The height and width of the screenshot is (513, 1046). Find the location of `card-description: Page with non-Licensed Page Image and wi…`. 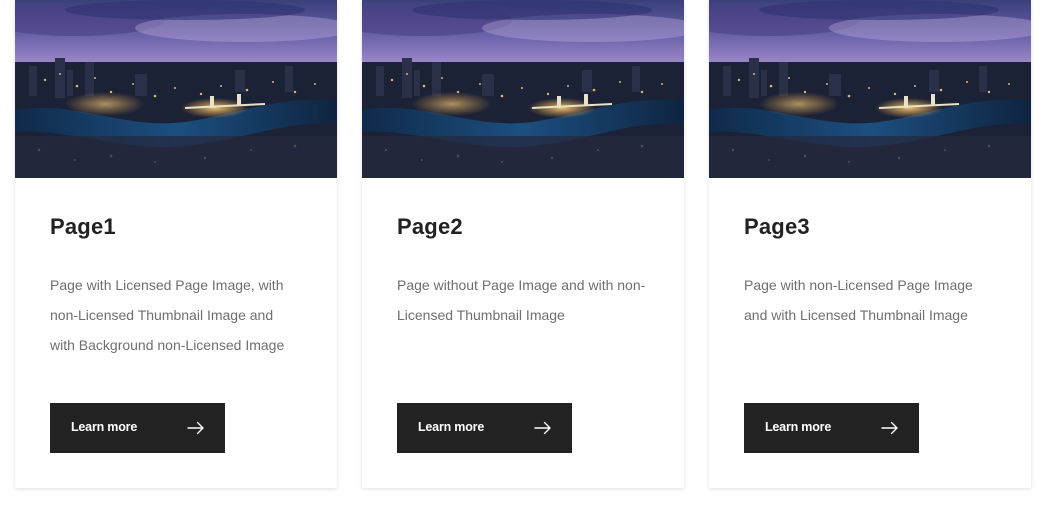

card-description: Page with non-Licensed Page Image and wi… is located at coordinates (858, 300).